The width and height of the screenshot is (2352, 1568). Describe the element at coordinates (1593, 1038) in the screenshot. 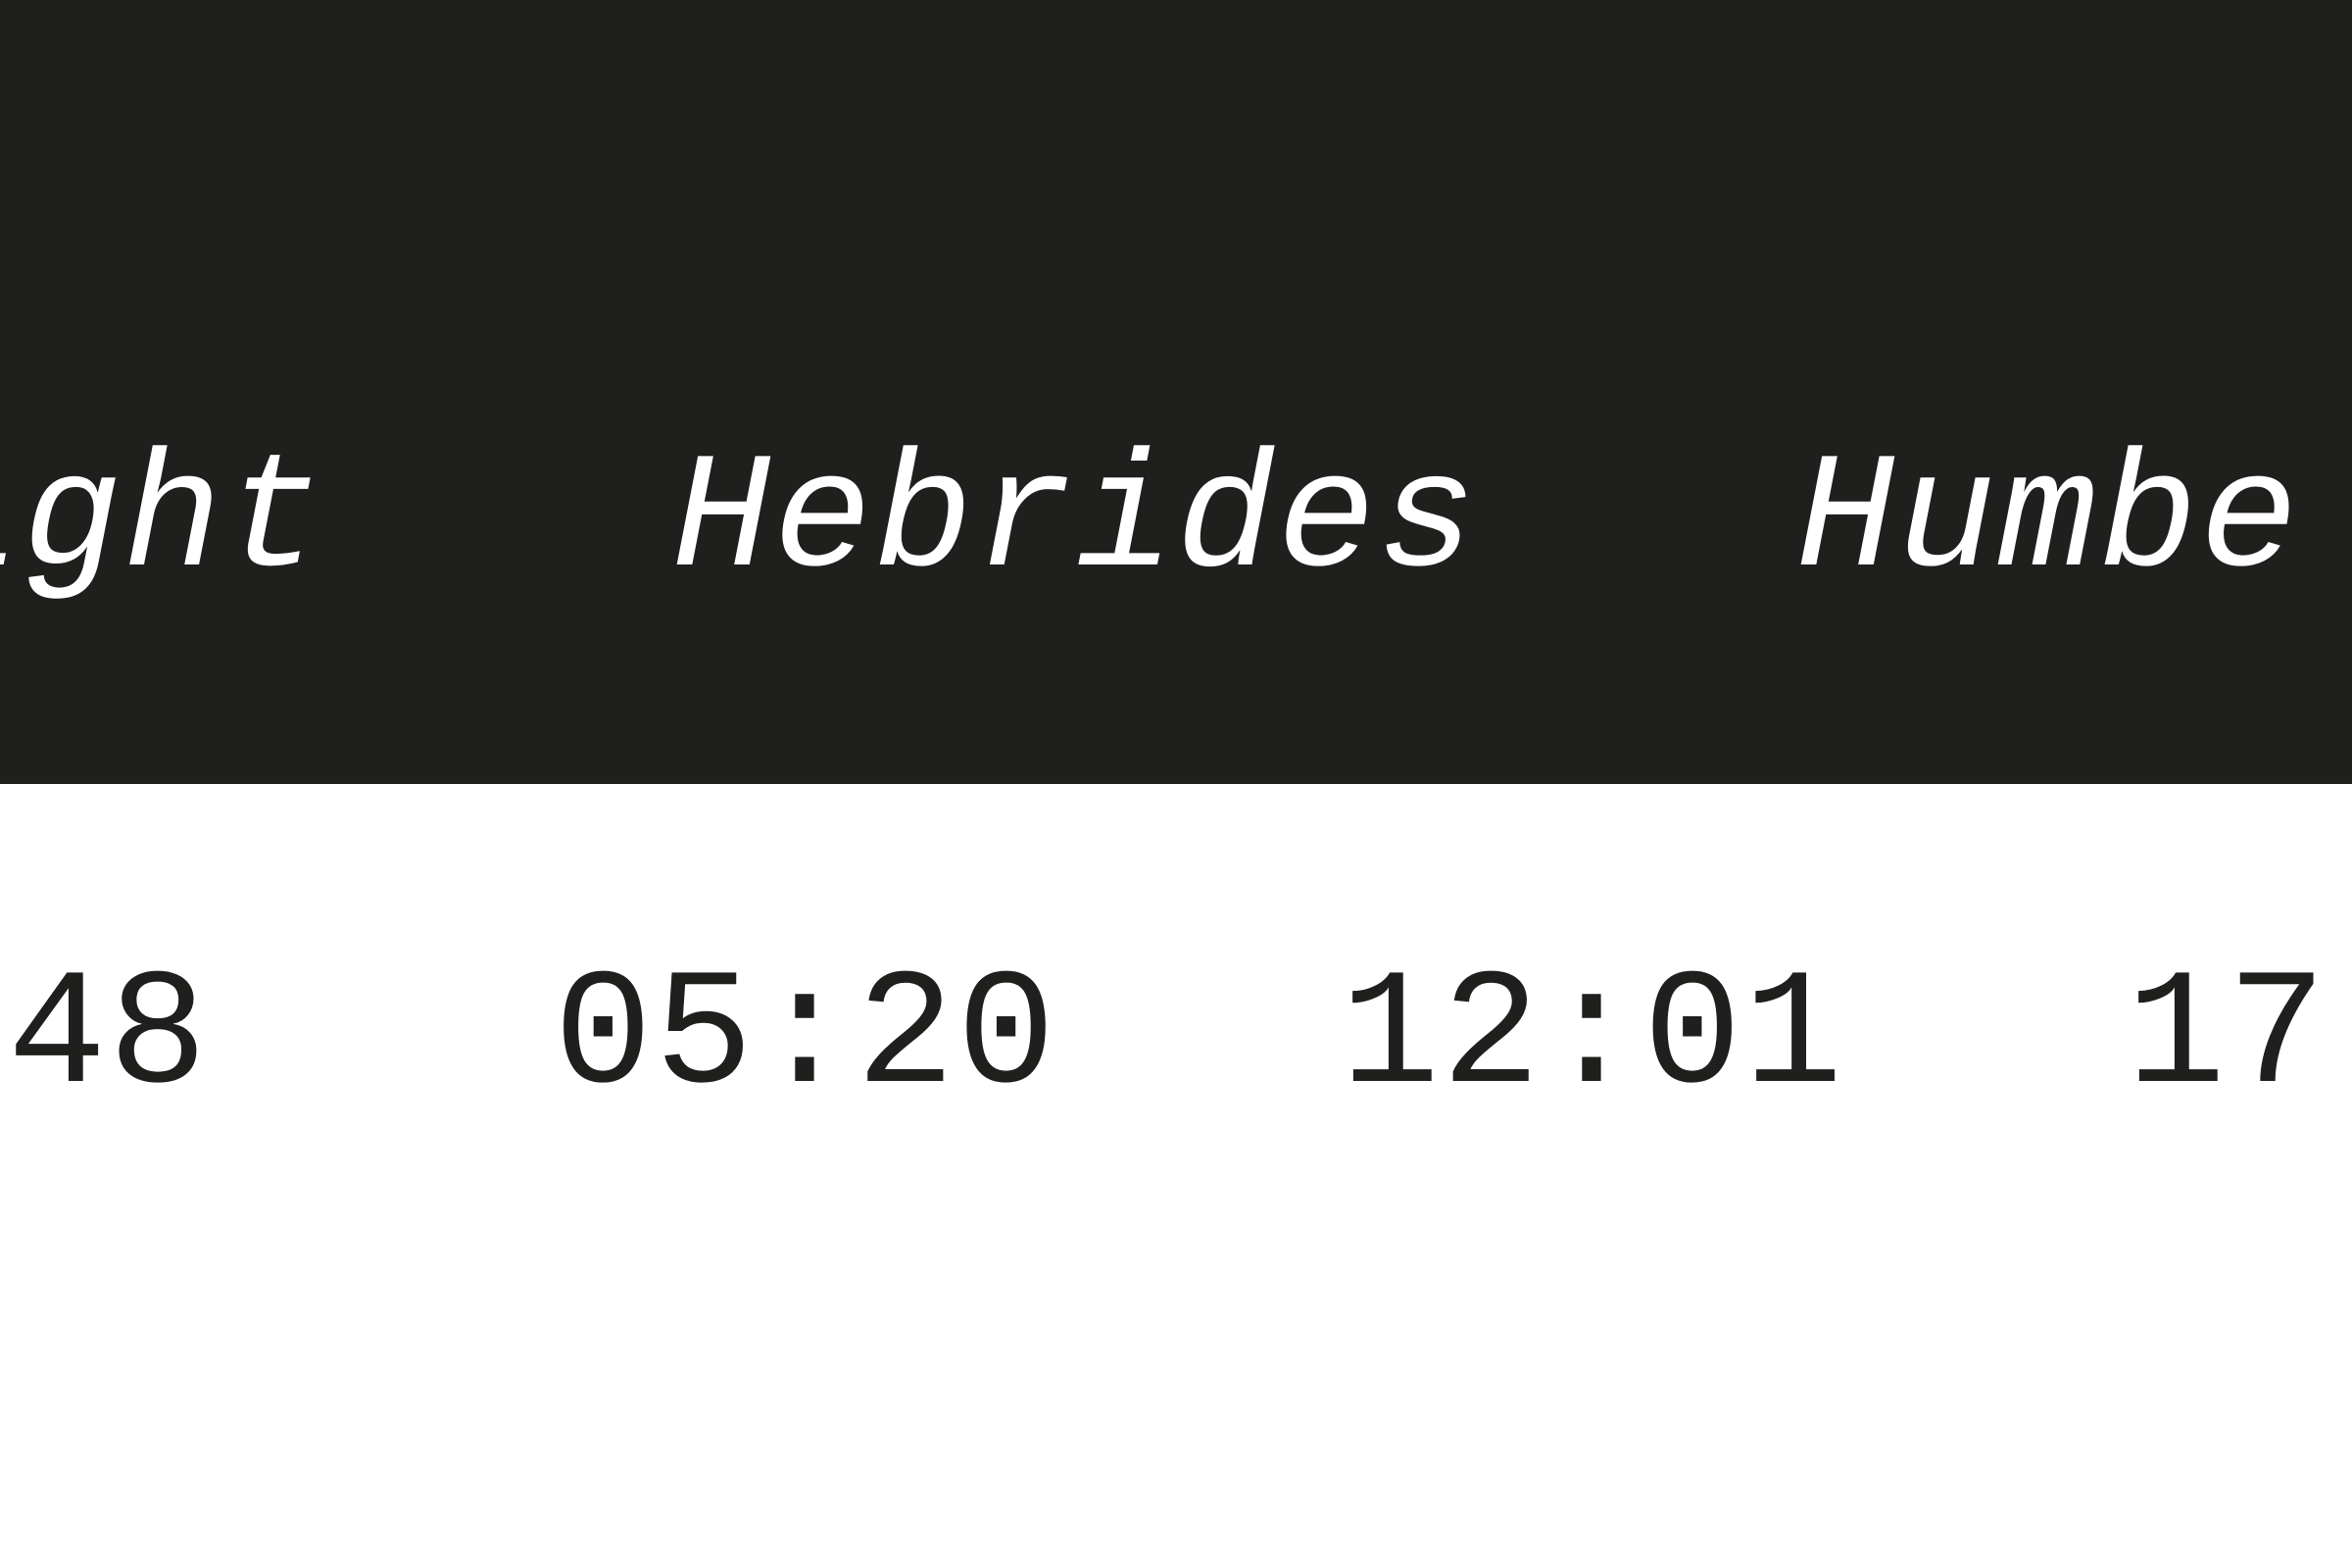

I see `time-1201: 12:01` at that location.